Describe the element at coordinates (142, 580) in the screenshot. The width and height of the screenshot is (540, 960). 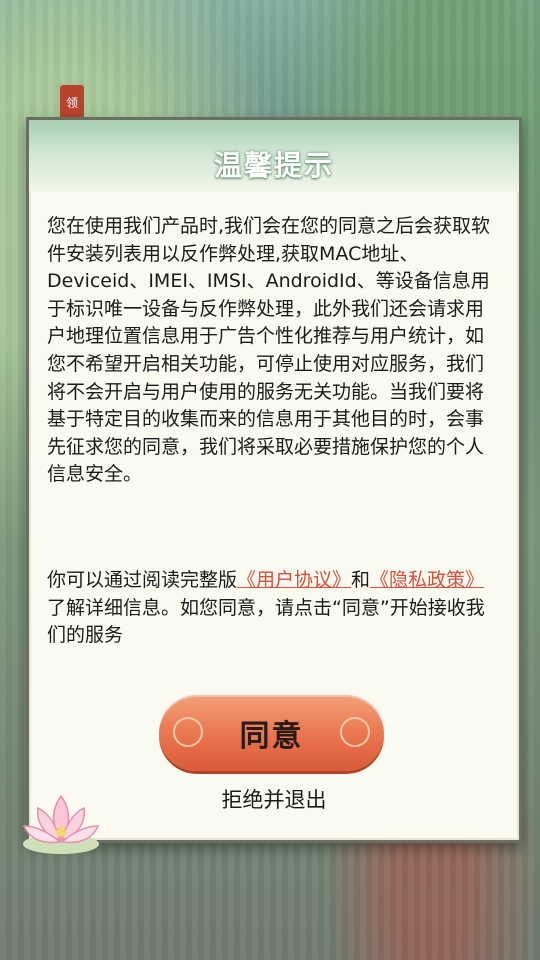
I see `policy-prefix: 你可以通过阅读完整版` at that location.